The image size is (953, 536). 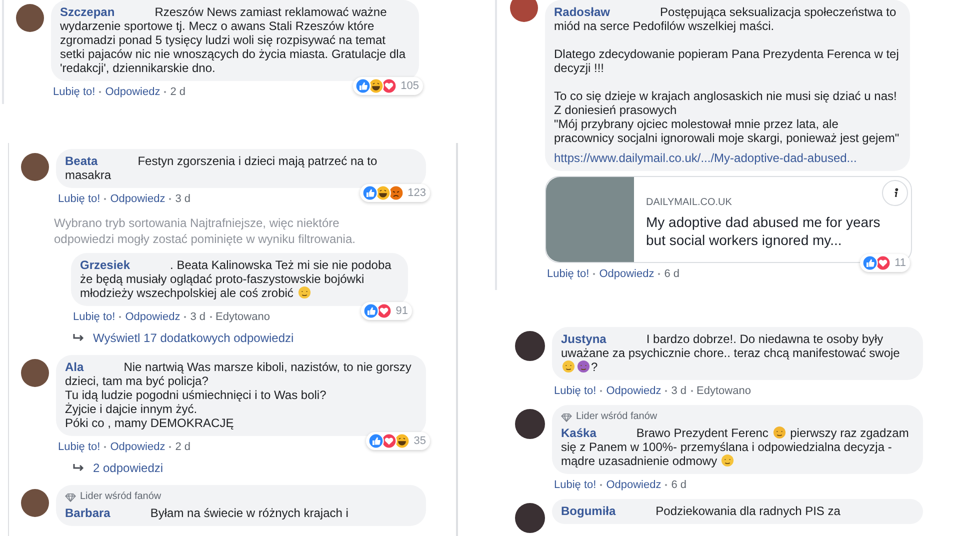 What do you see at coordinates (81, 161) in the screenshot?
I see `author-name: Beata` at bounding box center [81, 161].